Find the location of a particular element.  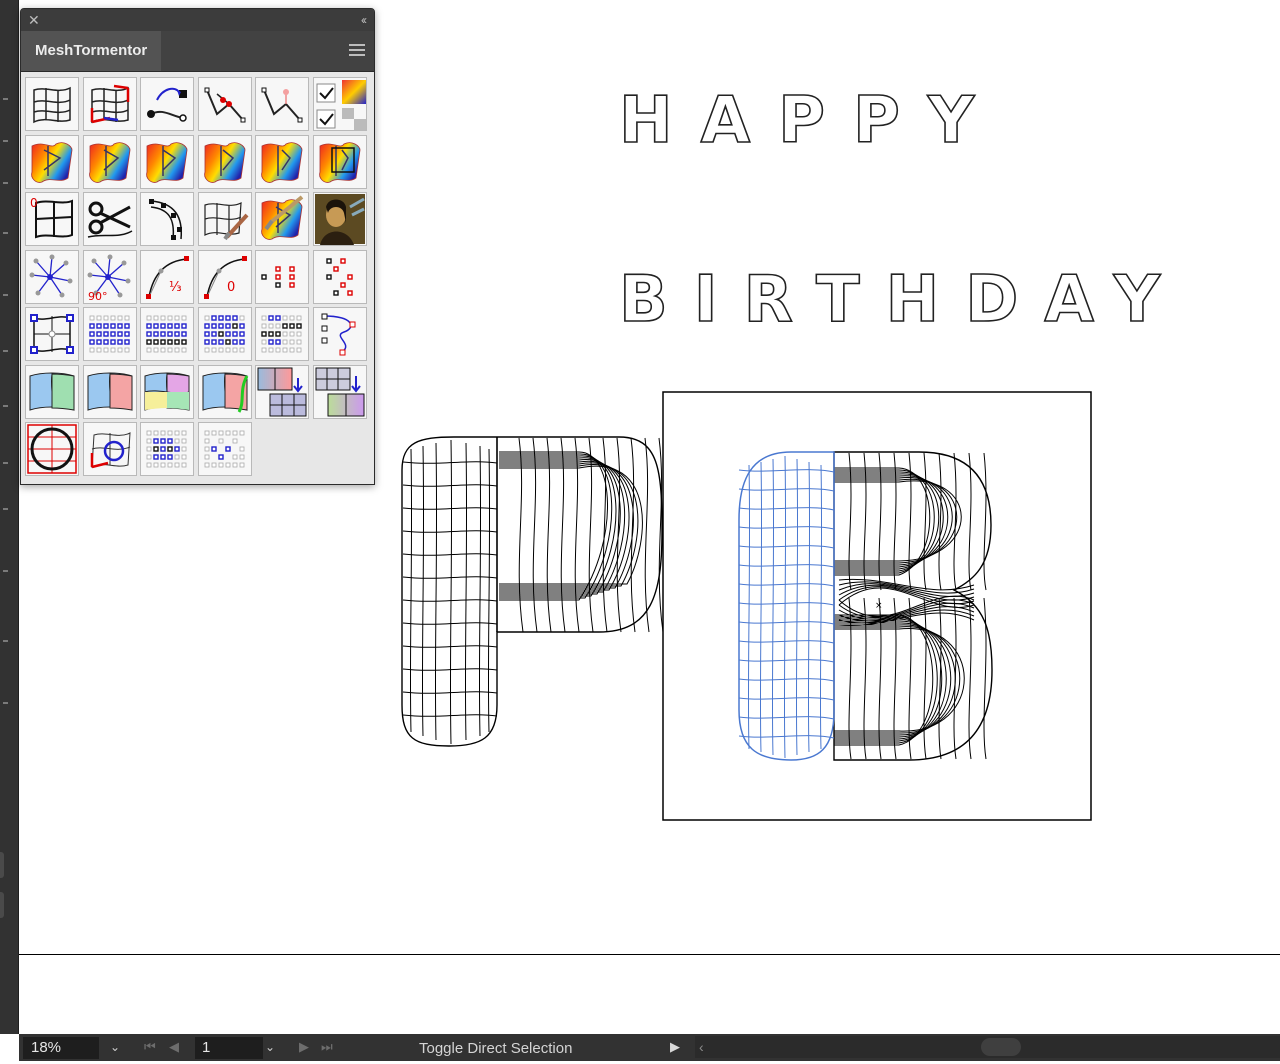

mesh-letter-b: × is located at coordinates (865, 606).